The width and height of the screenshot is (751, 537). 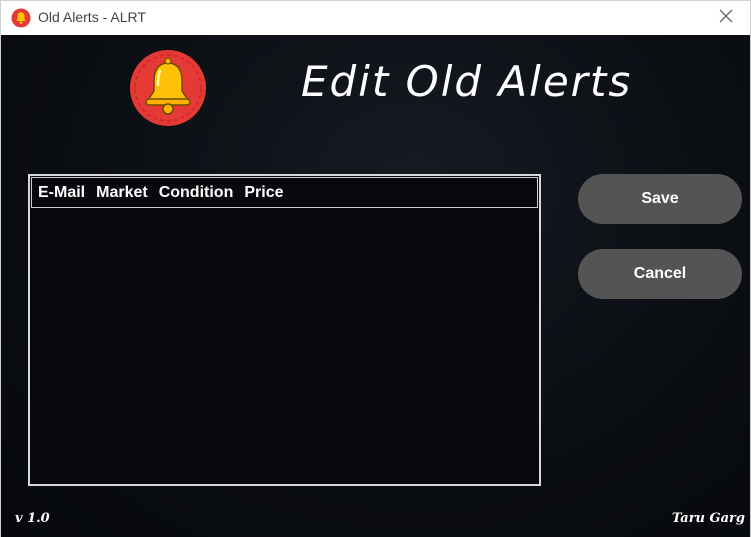 I want to click on author-label: Taru Garg, so click(x=708, y=518).